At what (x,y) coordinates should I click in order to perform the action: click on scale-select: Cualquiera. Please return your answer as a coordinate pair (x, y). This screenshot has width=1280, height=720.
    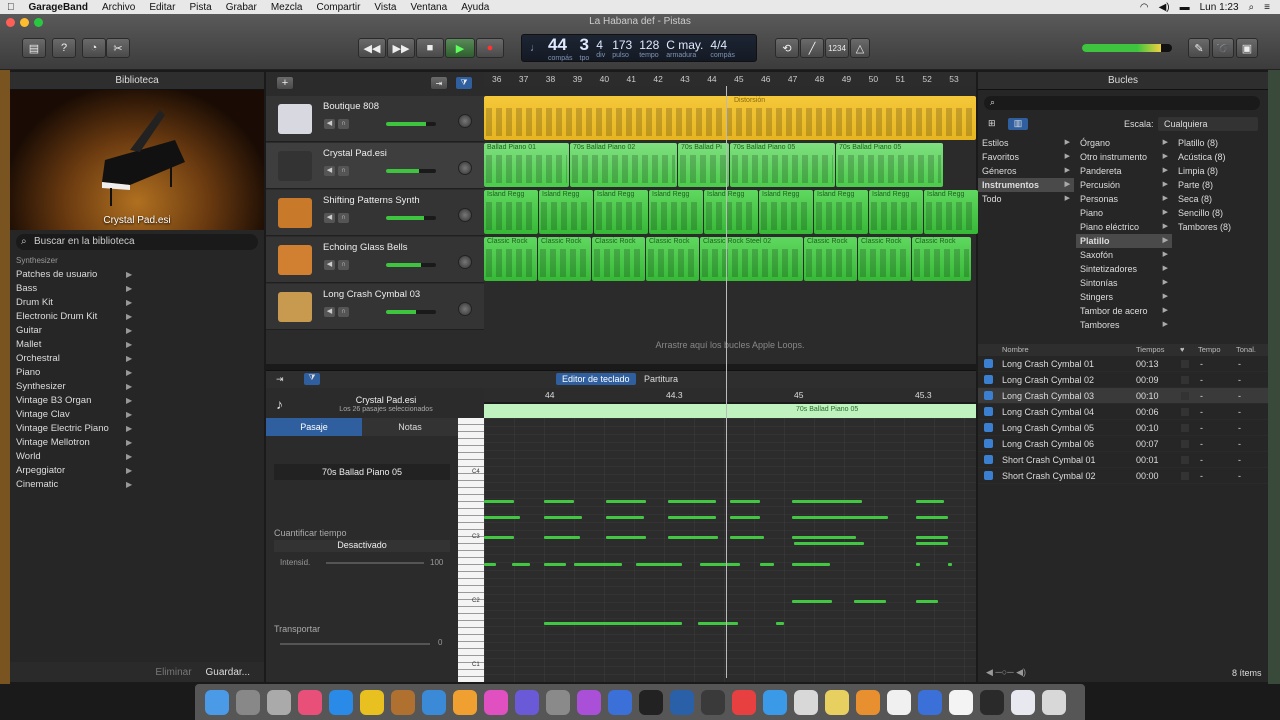
    Looking at the image, I should click on (1208, 124).